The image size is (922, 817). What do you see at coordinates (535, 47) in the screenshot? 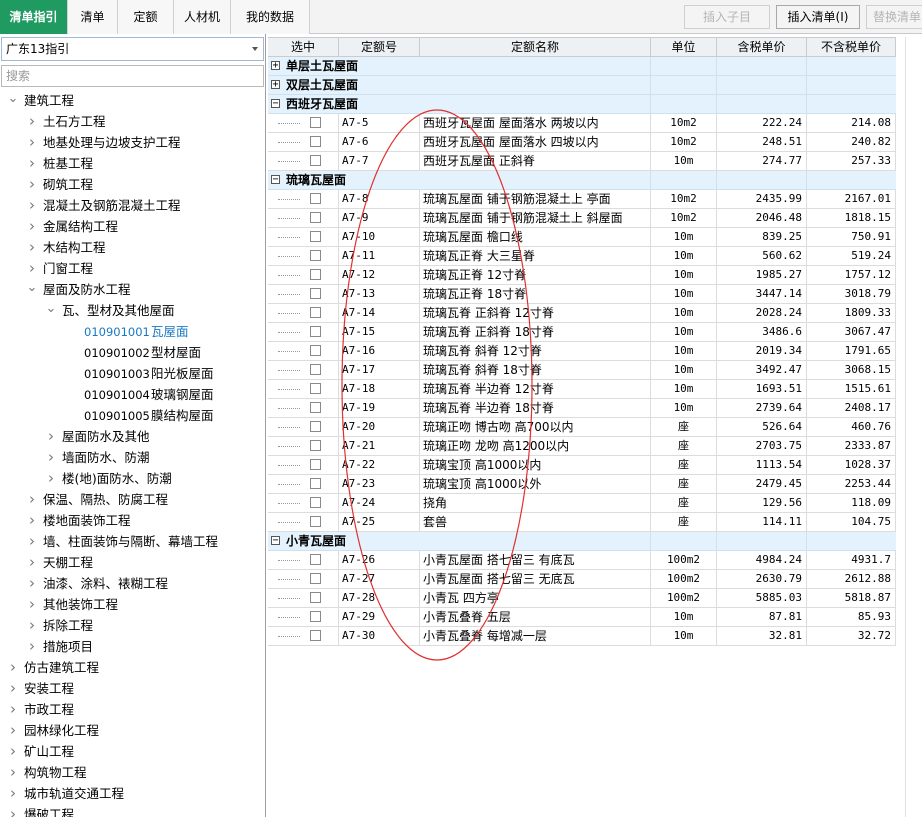
I see `column-header: 定额名称` at bounding box center [535, 47].